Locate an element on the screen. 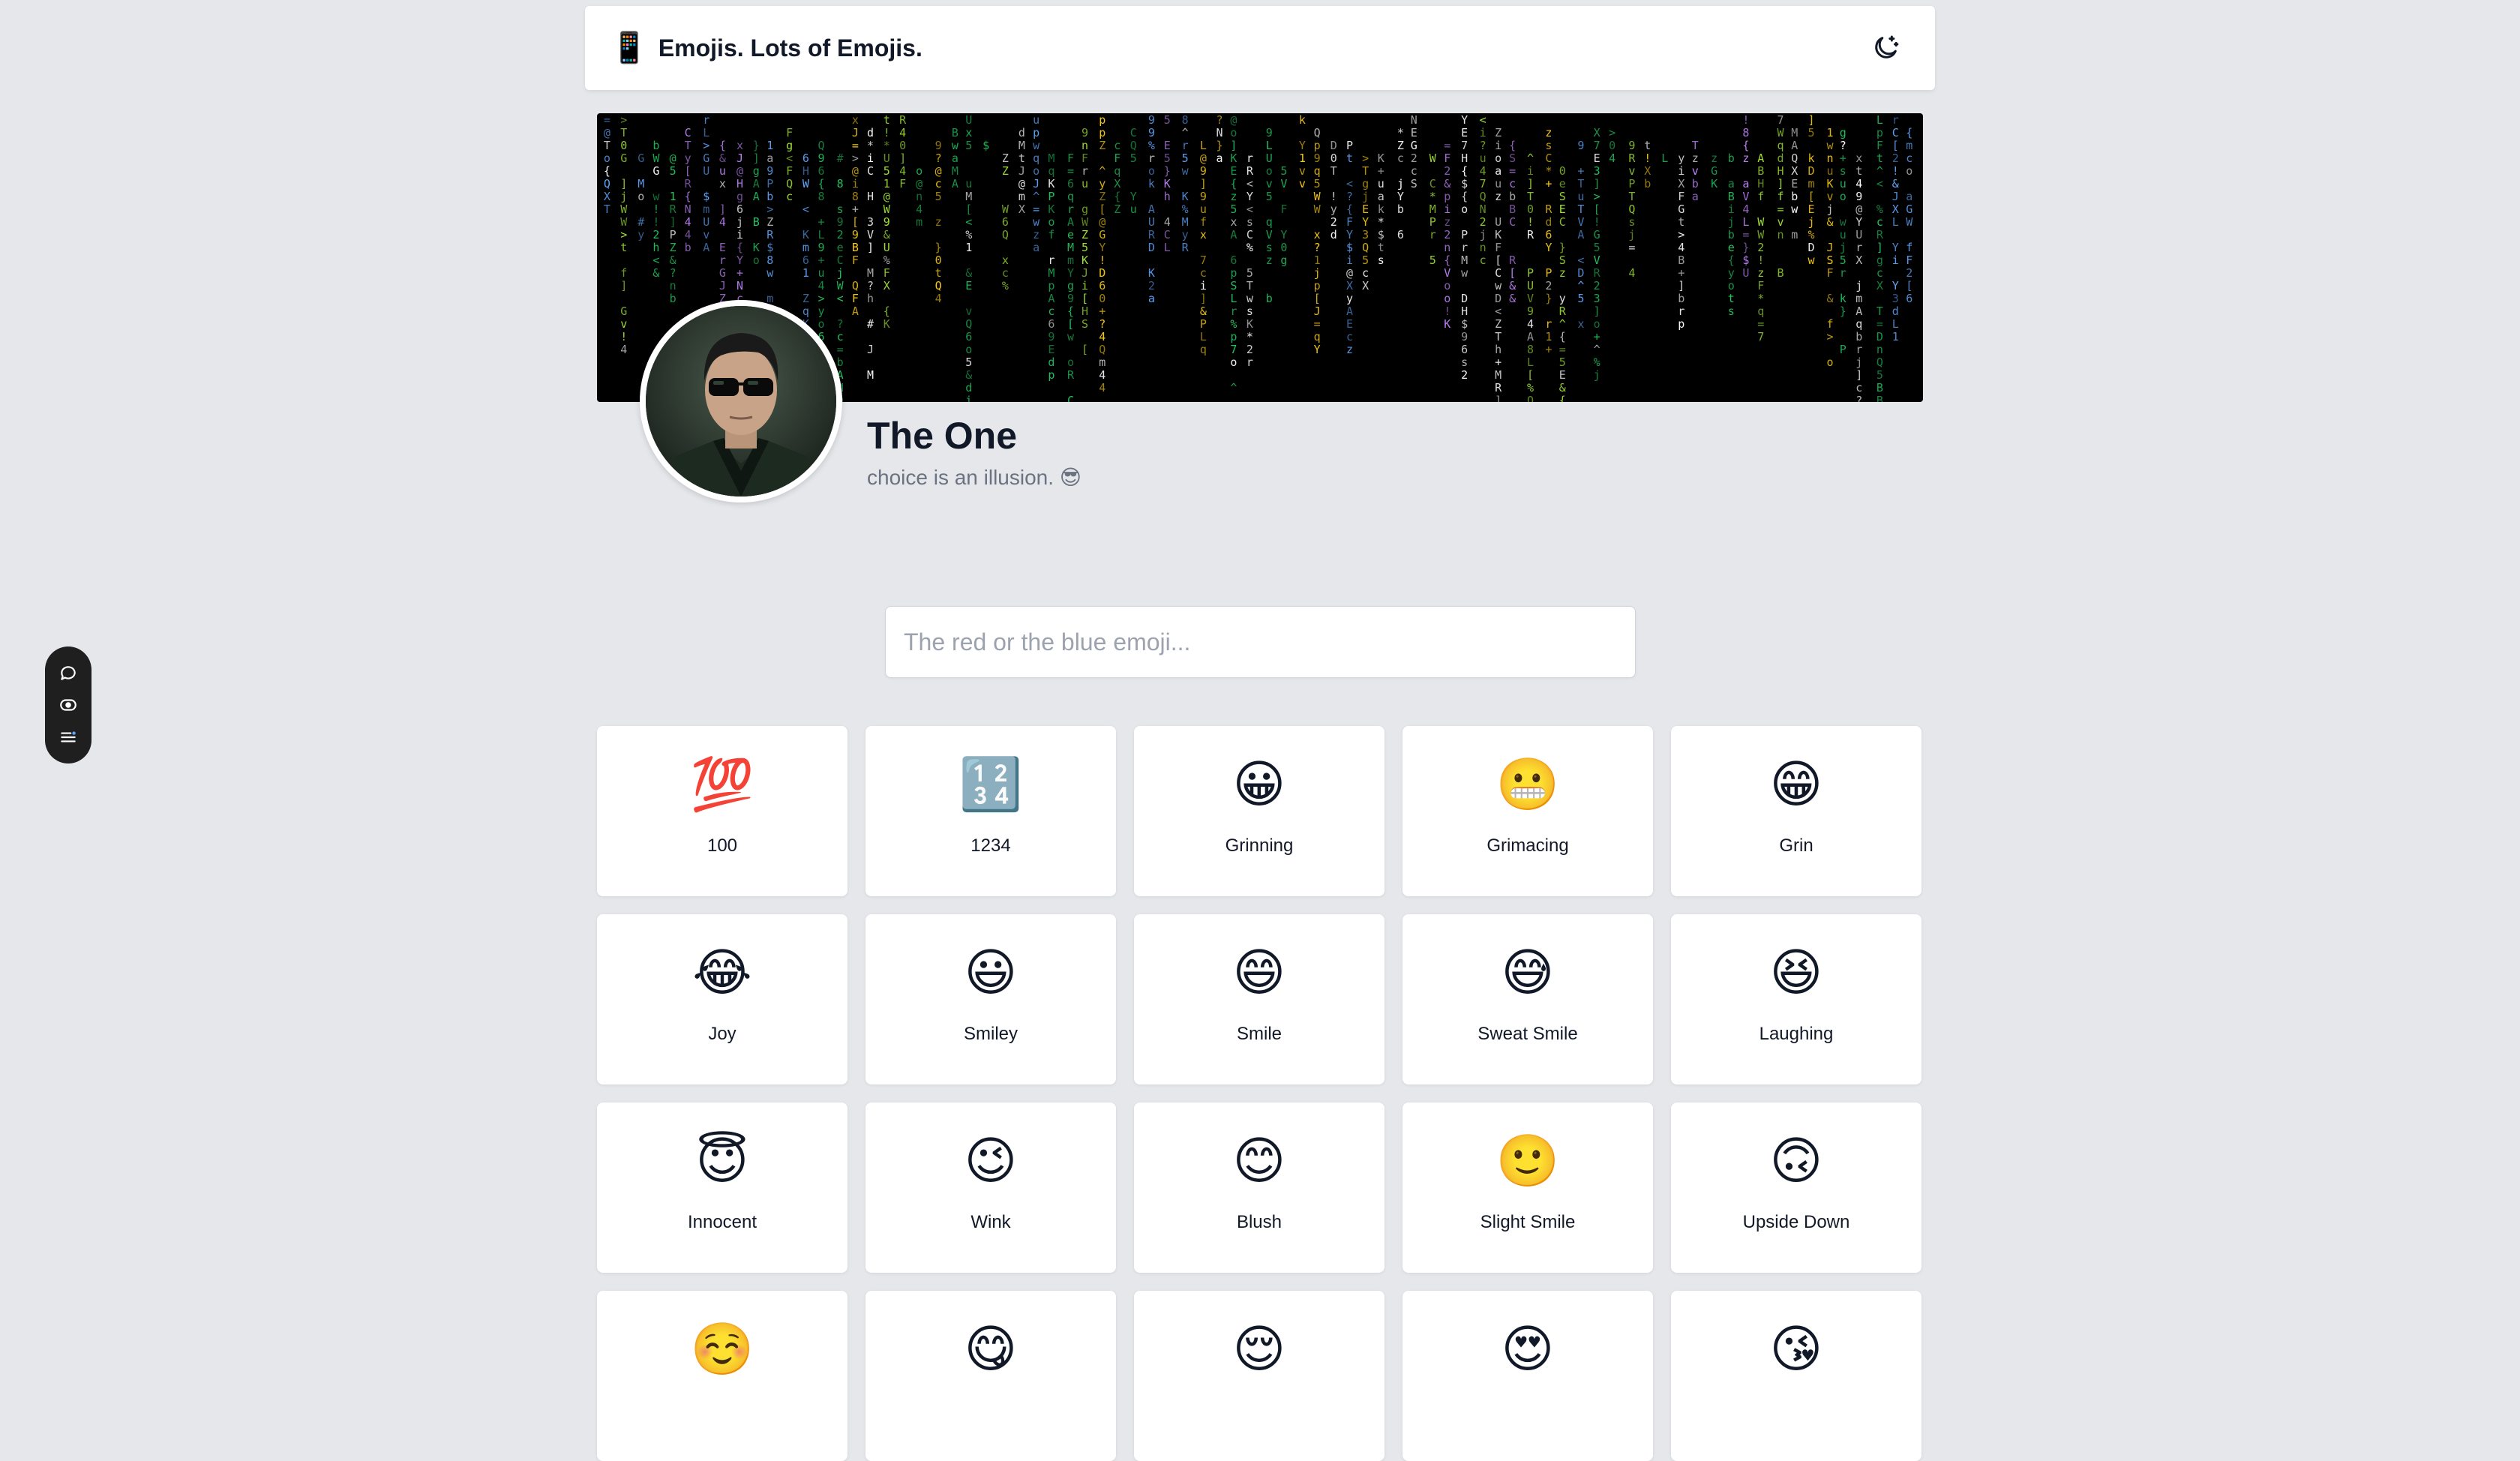 This screenshot has width=2520, height=1461. svg-text: M is located at coordinates (1464, 260).